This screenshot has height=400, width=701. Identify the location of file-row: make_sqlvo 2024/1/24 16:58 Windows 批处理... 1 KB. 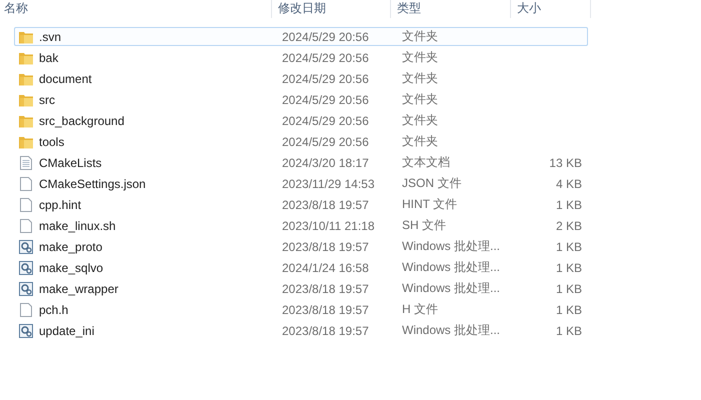
(301, 267).